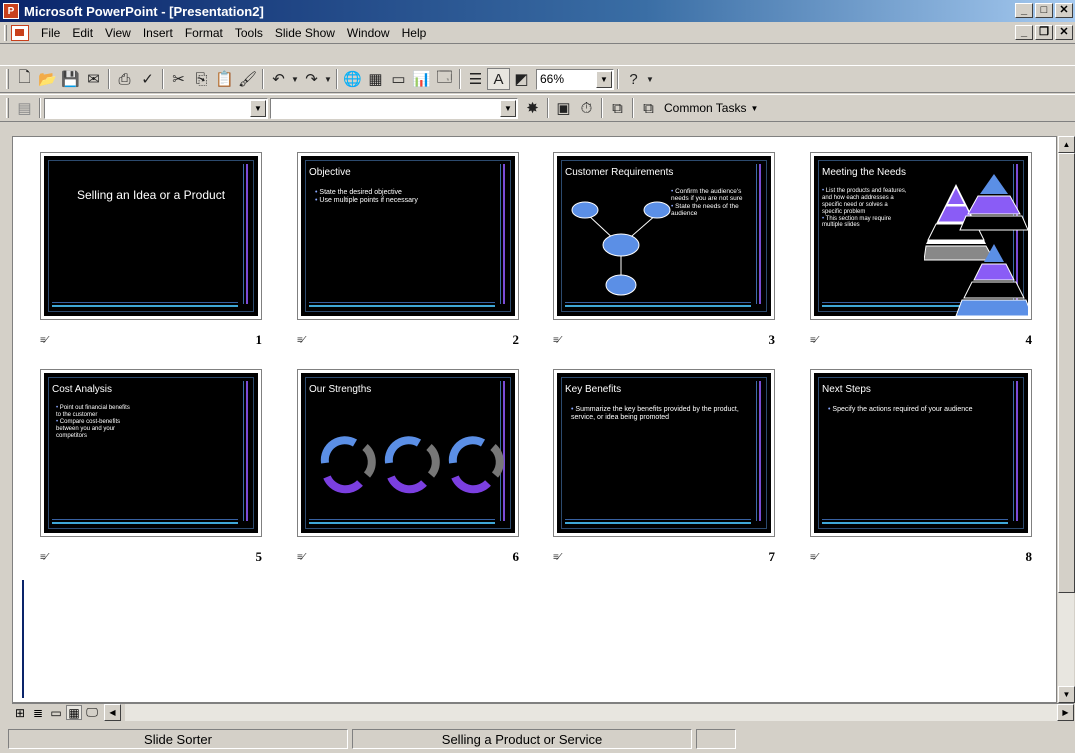  What do you see at coordinates (705, 108) in the screenshot?
I see `common-tasks-button: Common Tasks` at bounding box center [705, 108].